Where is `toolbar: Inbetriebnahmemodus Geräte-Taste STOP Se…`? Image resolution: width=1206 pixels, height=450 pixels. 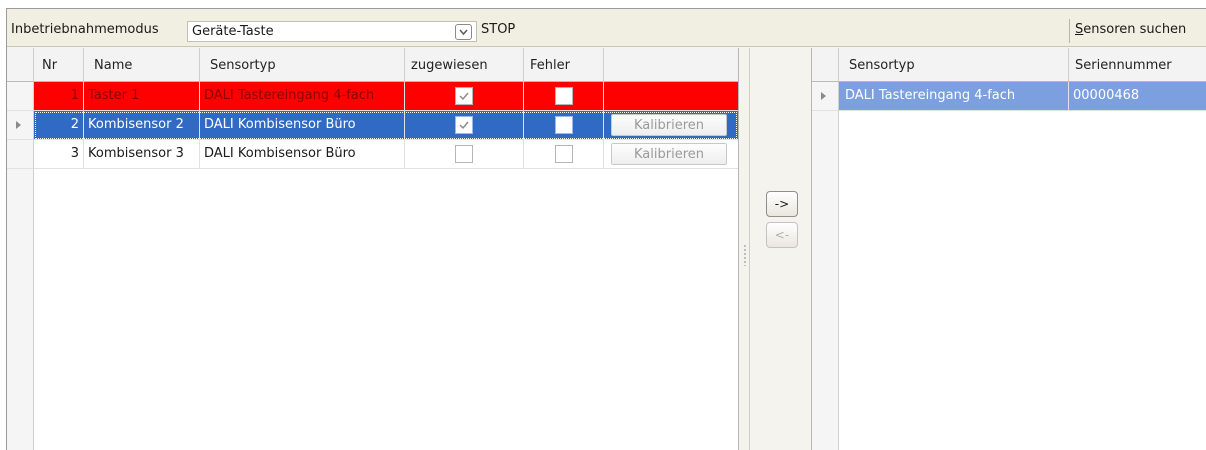
toolbar: Inbetriebnahmemodus Geräte-Taste STOP Se… is located at coordinates (606, 28).